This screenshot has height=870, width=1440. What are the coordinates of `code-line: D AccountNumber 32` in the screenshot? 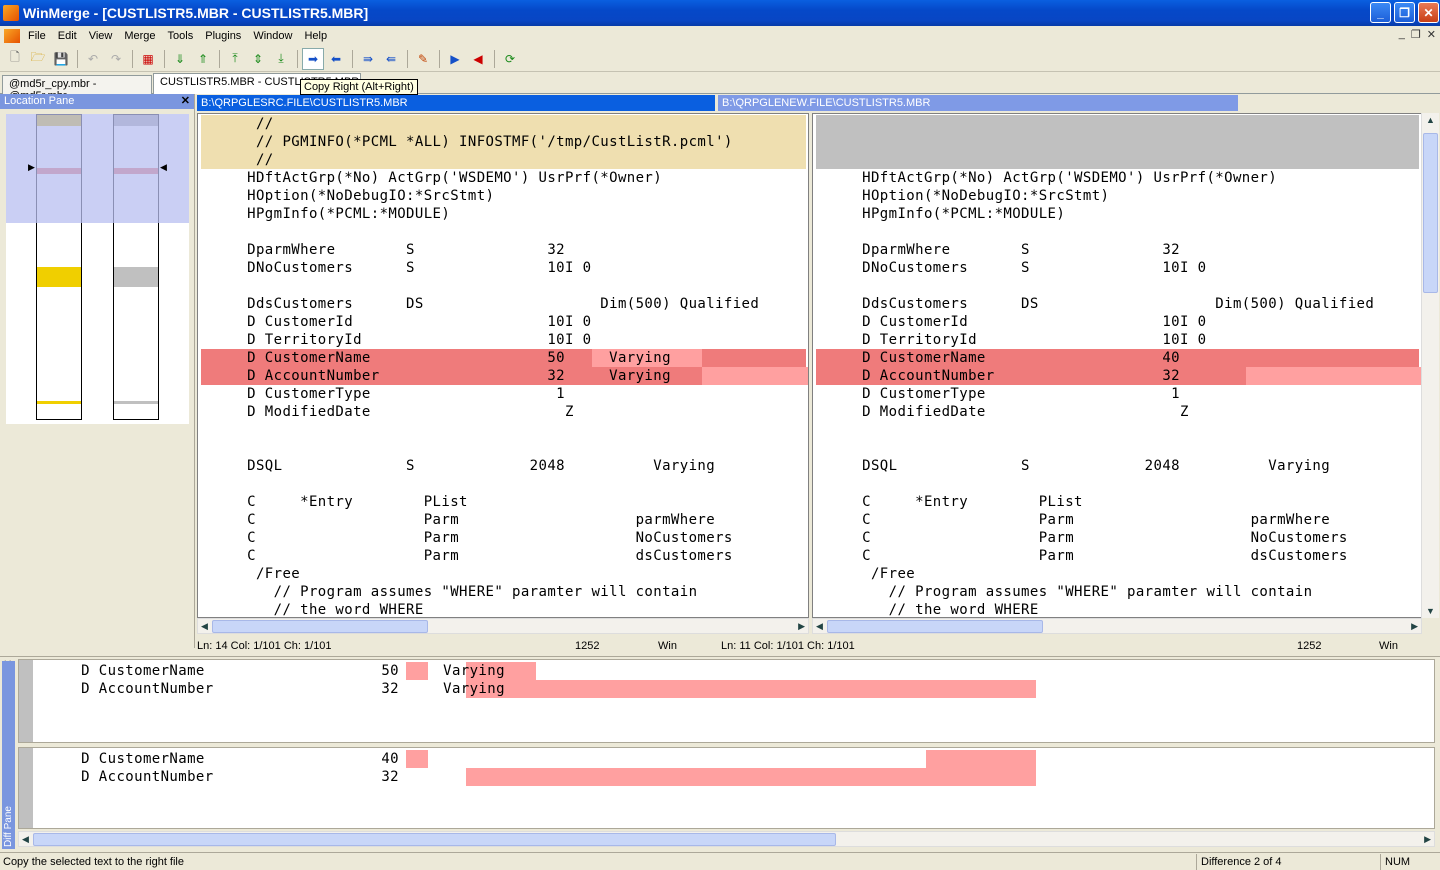 It's located at (1118, 376).